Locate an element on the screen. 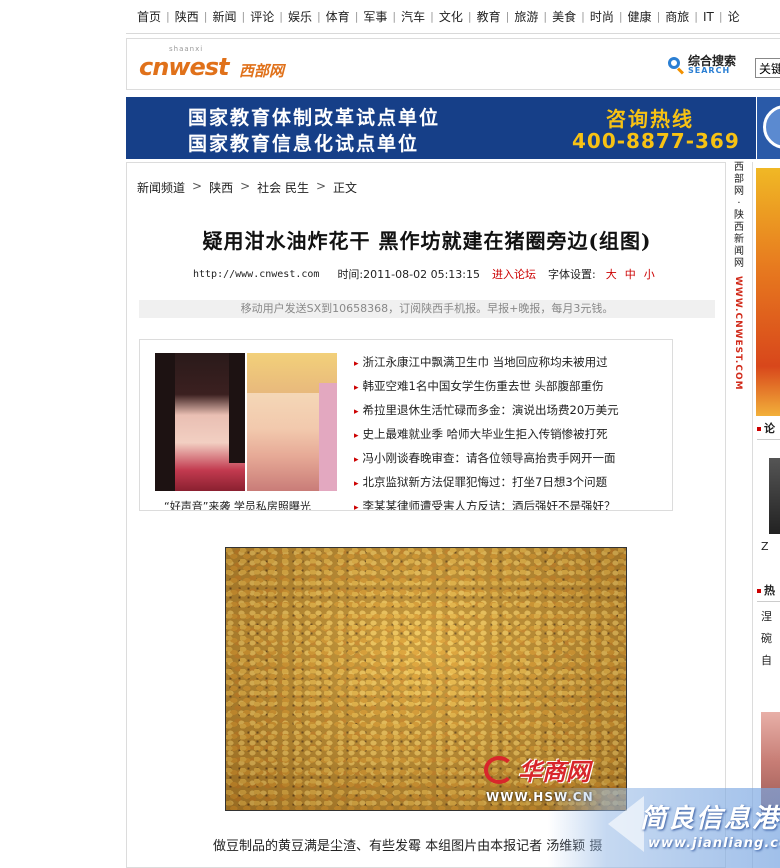 The image size is (780, 868). vertical-url: WWW.CNWEST.COM is located at coordinates (738, 333).